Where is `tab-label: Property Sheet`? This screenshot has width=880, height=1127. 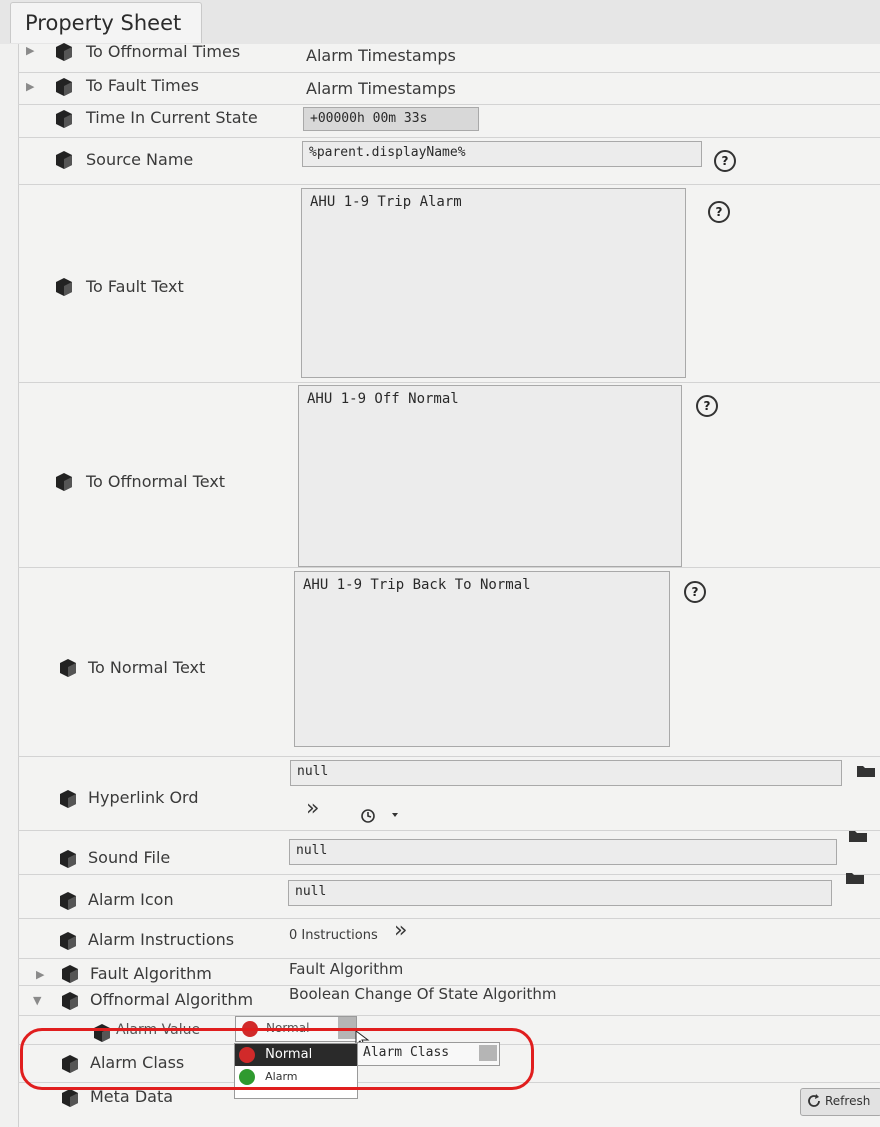 tab-label: Property Sheet is located at coordinates (103, 23).